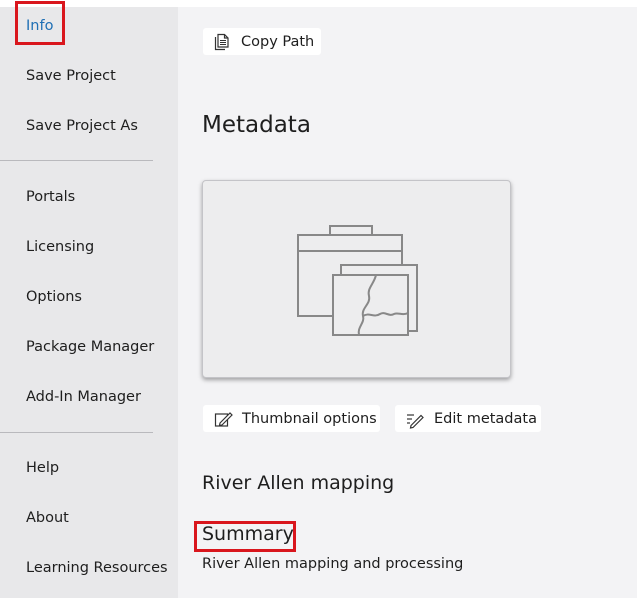 Image resolution: width=637 pixels, height=598 pixels. I want to click on map-folder-icon, so click(357, 280).